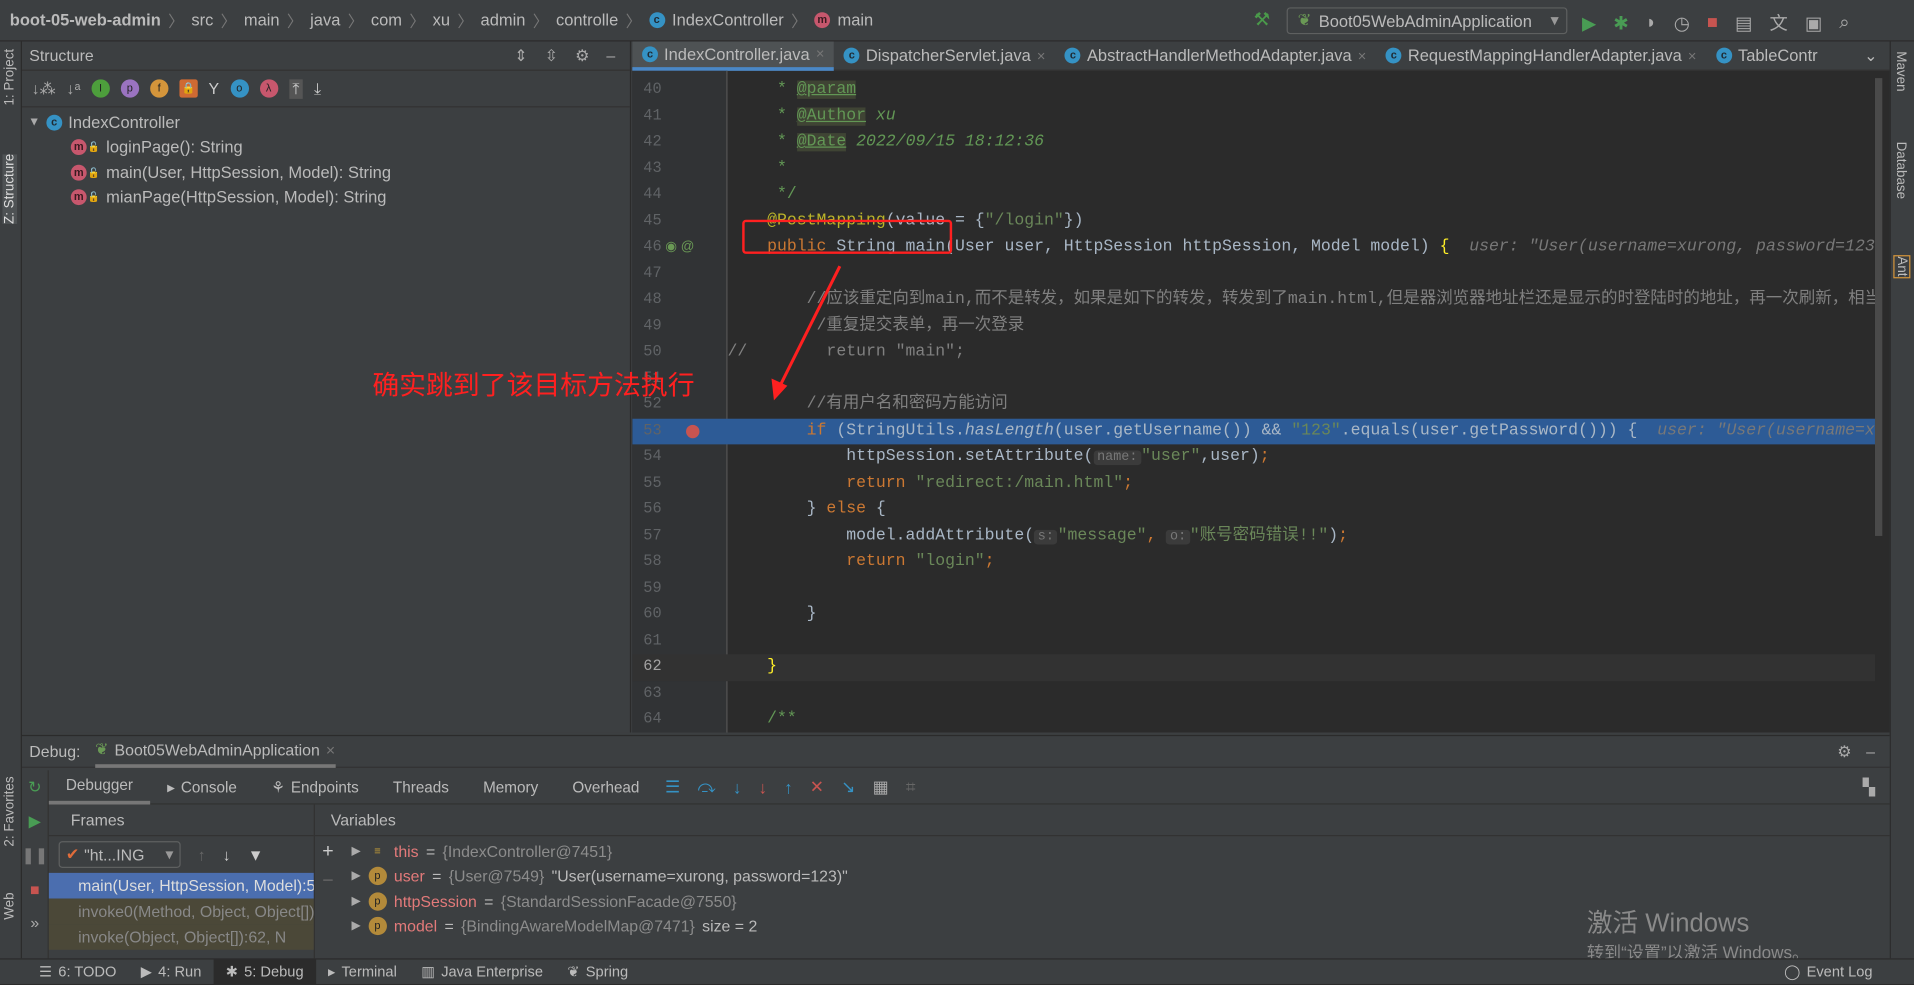 This screenshot has width=1914, height=985. What do you see at coordinates (327, 881) in the screenshot?
I see `remove-watch-icon: −` at bounding box center [327, 881].